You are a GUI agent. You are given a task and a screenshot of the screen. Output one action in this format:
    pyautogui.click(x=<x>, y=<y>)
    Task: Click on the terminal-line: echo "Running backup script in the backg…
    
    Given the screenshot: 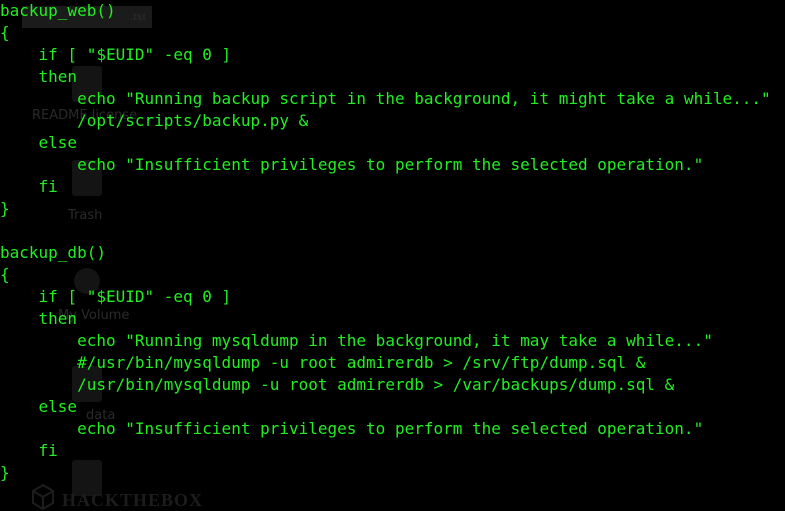 What is the action you would take?
    pyautogui.click(x=385, y=98)
    